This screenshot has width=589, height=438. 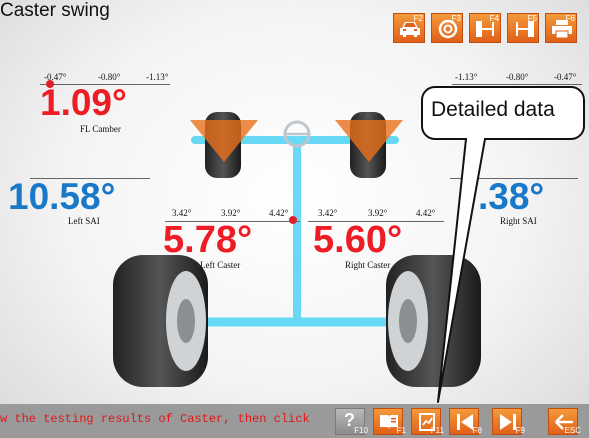 I want to click on manual-button: F1, so click(x=389, y=421).